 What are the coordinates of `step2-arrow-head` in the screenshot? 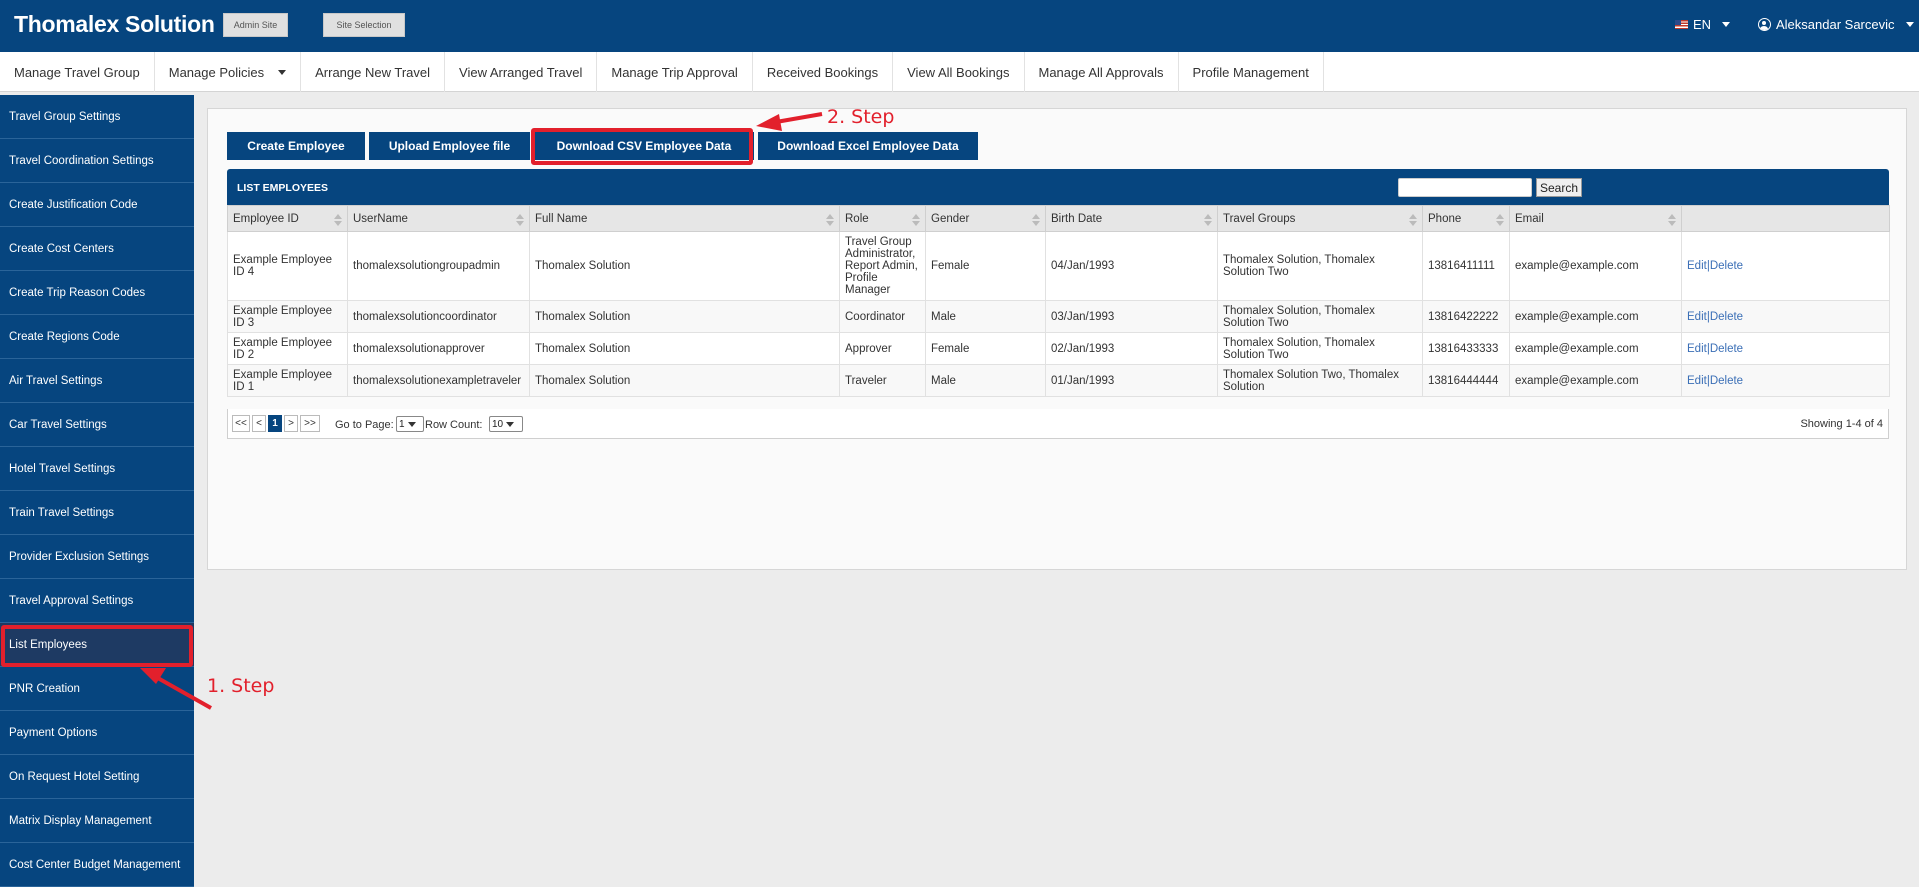 It's located at (769, 122).